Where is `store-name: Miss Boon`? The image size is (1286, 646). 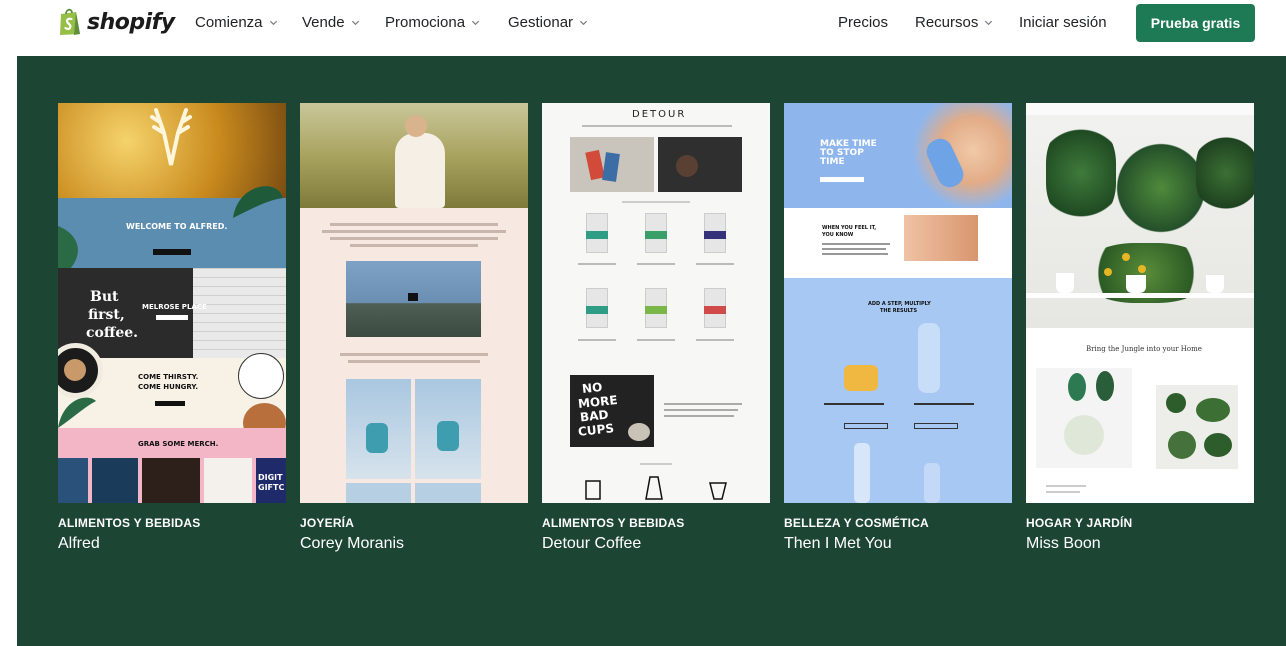
store-name: Miss Boon is located at coordinates (1063, 544).